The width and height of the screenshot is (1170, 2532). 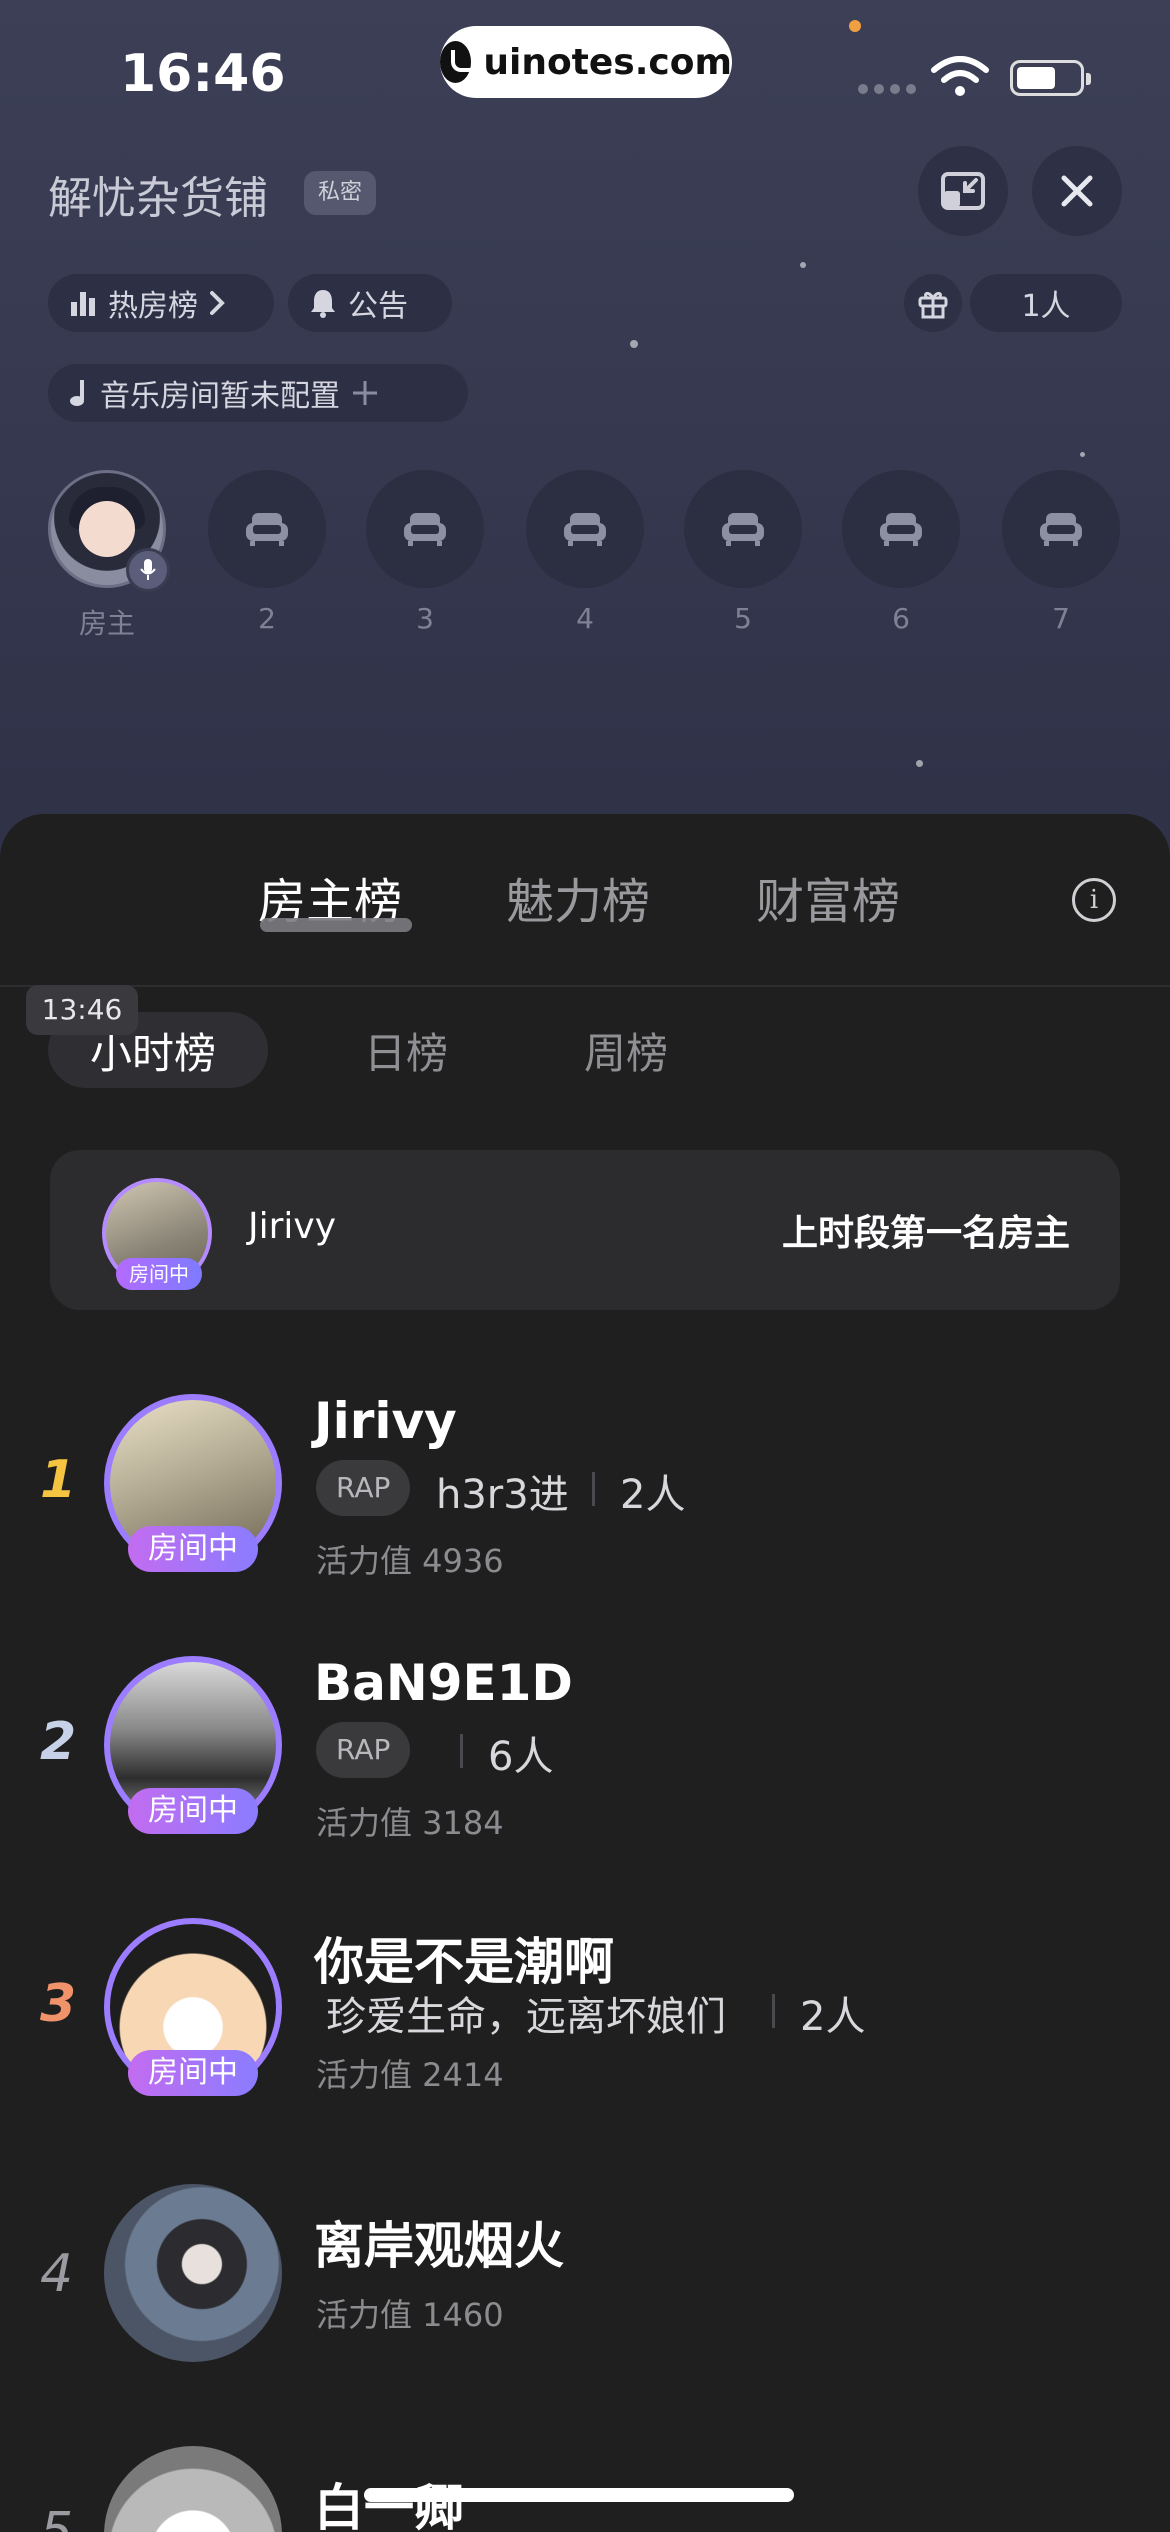 I want to click on status-time: 16:46, so click(x=203, y=74).